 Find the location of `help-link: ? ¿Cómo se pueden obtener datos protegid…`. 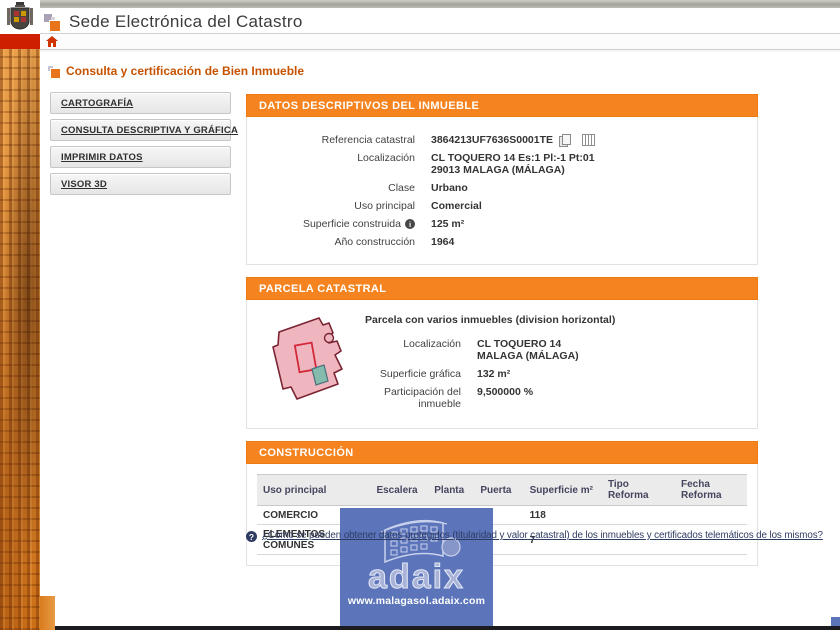

help-link: ? ¿Cómo se pueden obtener datos protegid… is located at coordinates (542, 536).